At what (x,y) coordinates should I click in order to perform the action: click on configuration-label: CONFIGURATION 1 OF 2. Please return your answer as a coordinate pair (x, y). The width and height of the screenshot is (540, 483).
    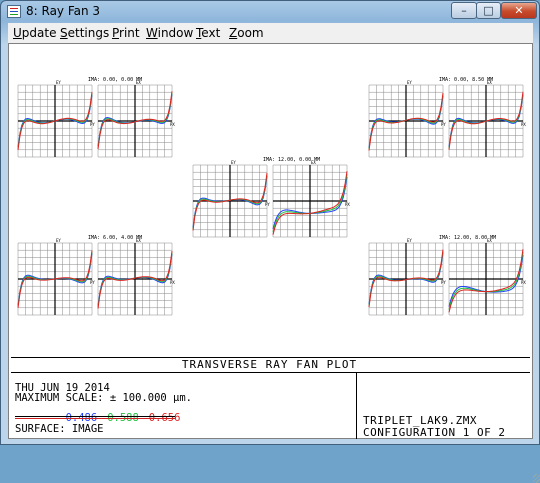
    Looking at the image, I should click on (434, 432).